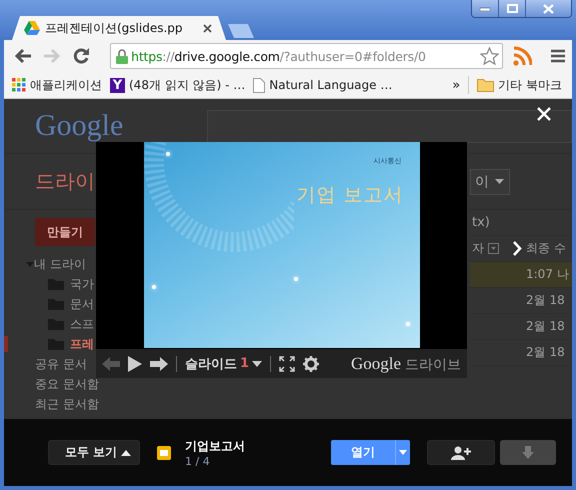 The width and height of the screenshot is (576, 490). I want to click on minimize-button, so click(485, 8).